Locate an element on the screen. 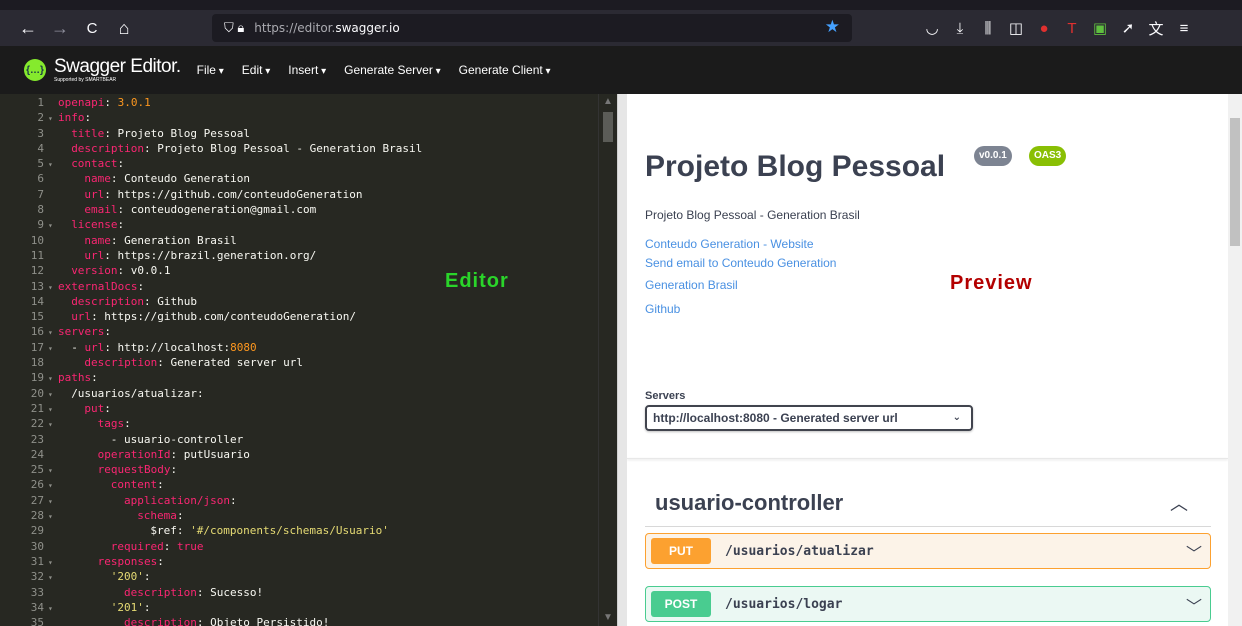  code-line: 10 name: Generation Brasil is located at coordinates (308, 240).